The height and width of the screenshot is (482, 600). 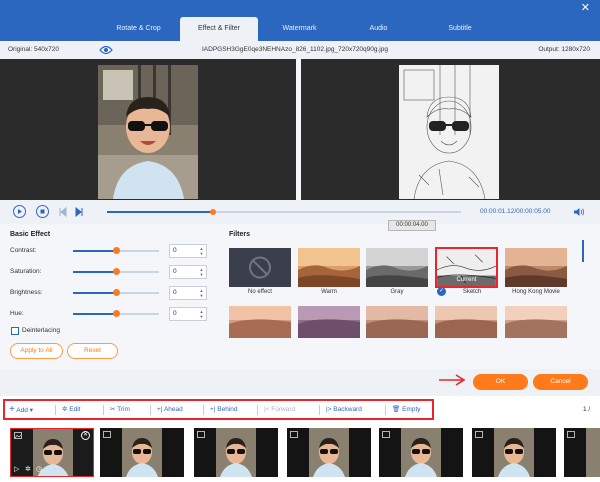 I want to click on saturation-input: 0 ▲ ▼, so click(x=188, y=272).